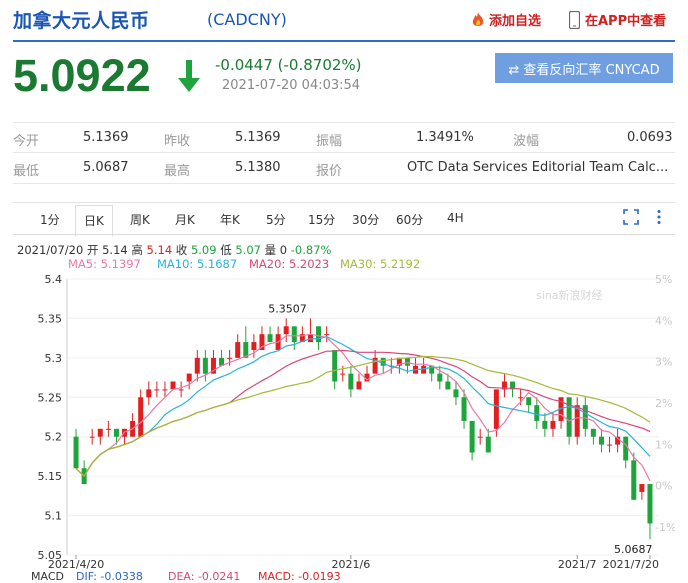  Describe the element at coordinates (50, 250) in the screenshot. I see `bar-date: 2021/07/20` at that location.